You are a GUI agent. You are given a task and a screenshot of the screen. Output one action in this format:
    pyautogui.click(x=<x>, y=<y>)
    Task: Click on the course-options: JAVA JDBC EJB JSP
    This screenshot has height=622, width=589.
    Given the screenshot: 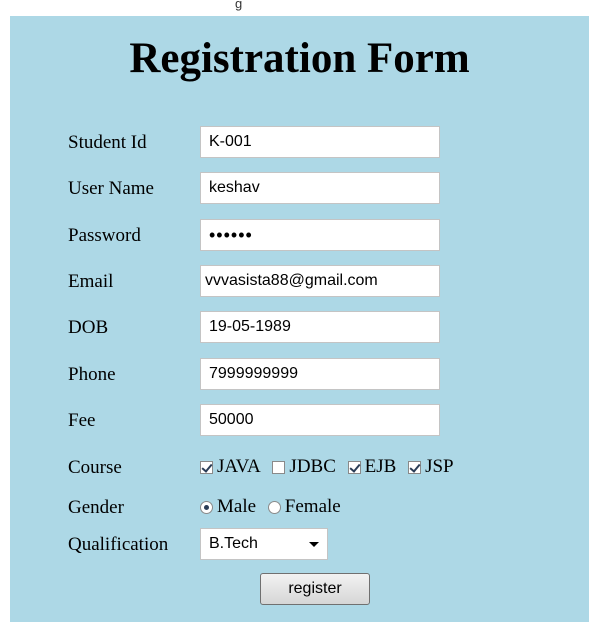 What is the action you would take?
    pyautogui.click(x=330, y=468)
    